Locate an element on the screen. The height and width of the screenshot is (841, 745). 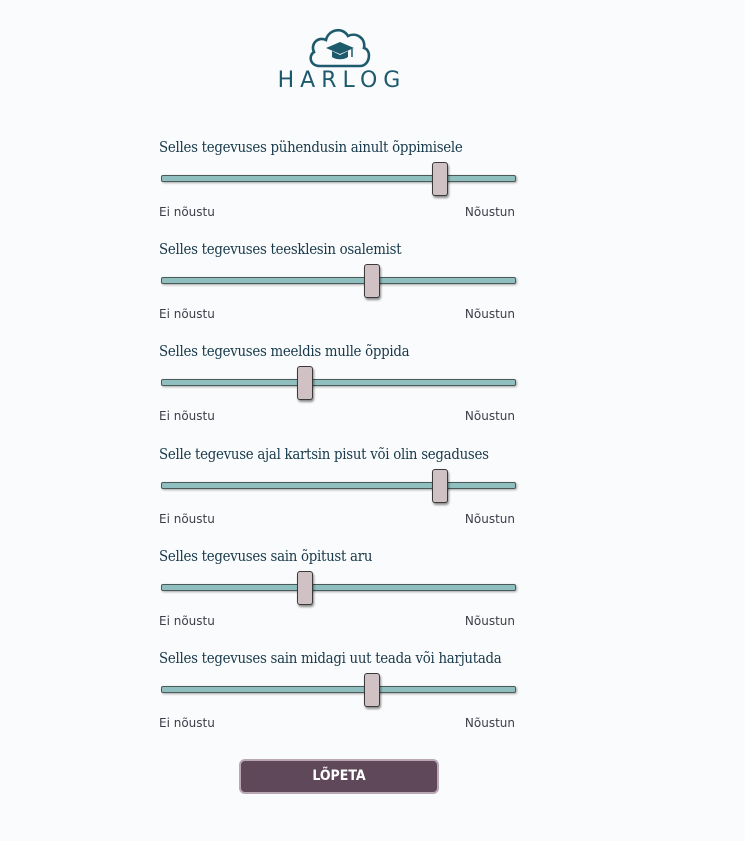
question-label: Selles tegevuses sain õpitust aru is located at coordinates (266, 557).